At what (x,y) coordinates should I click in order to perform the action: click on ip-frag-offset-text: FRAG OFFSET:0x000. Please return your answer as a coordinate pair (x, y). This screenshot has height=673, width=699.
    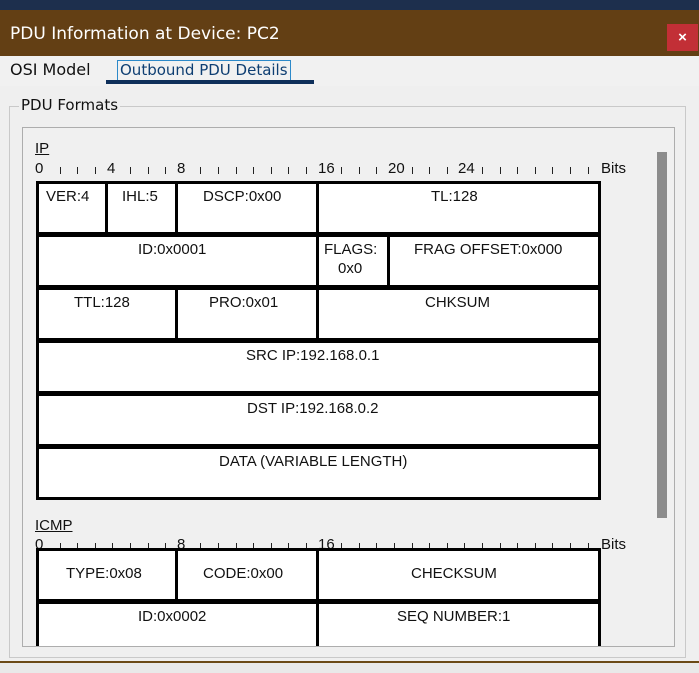
    Looking at the image, I should click on (488, 249).